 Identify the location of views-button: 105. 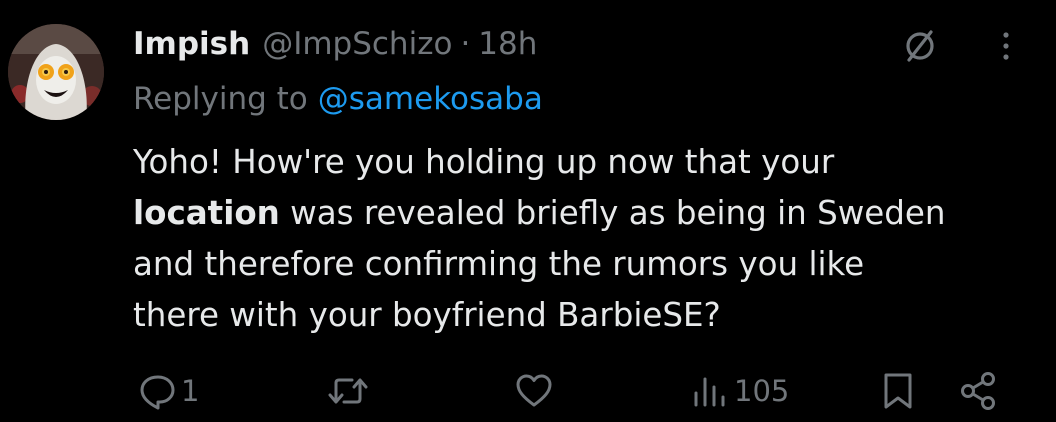
(739, 391).